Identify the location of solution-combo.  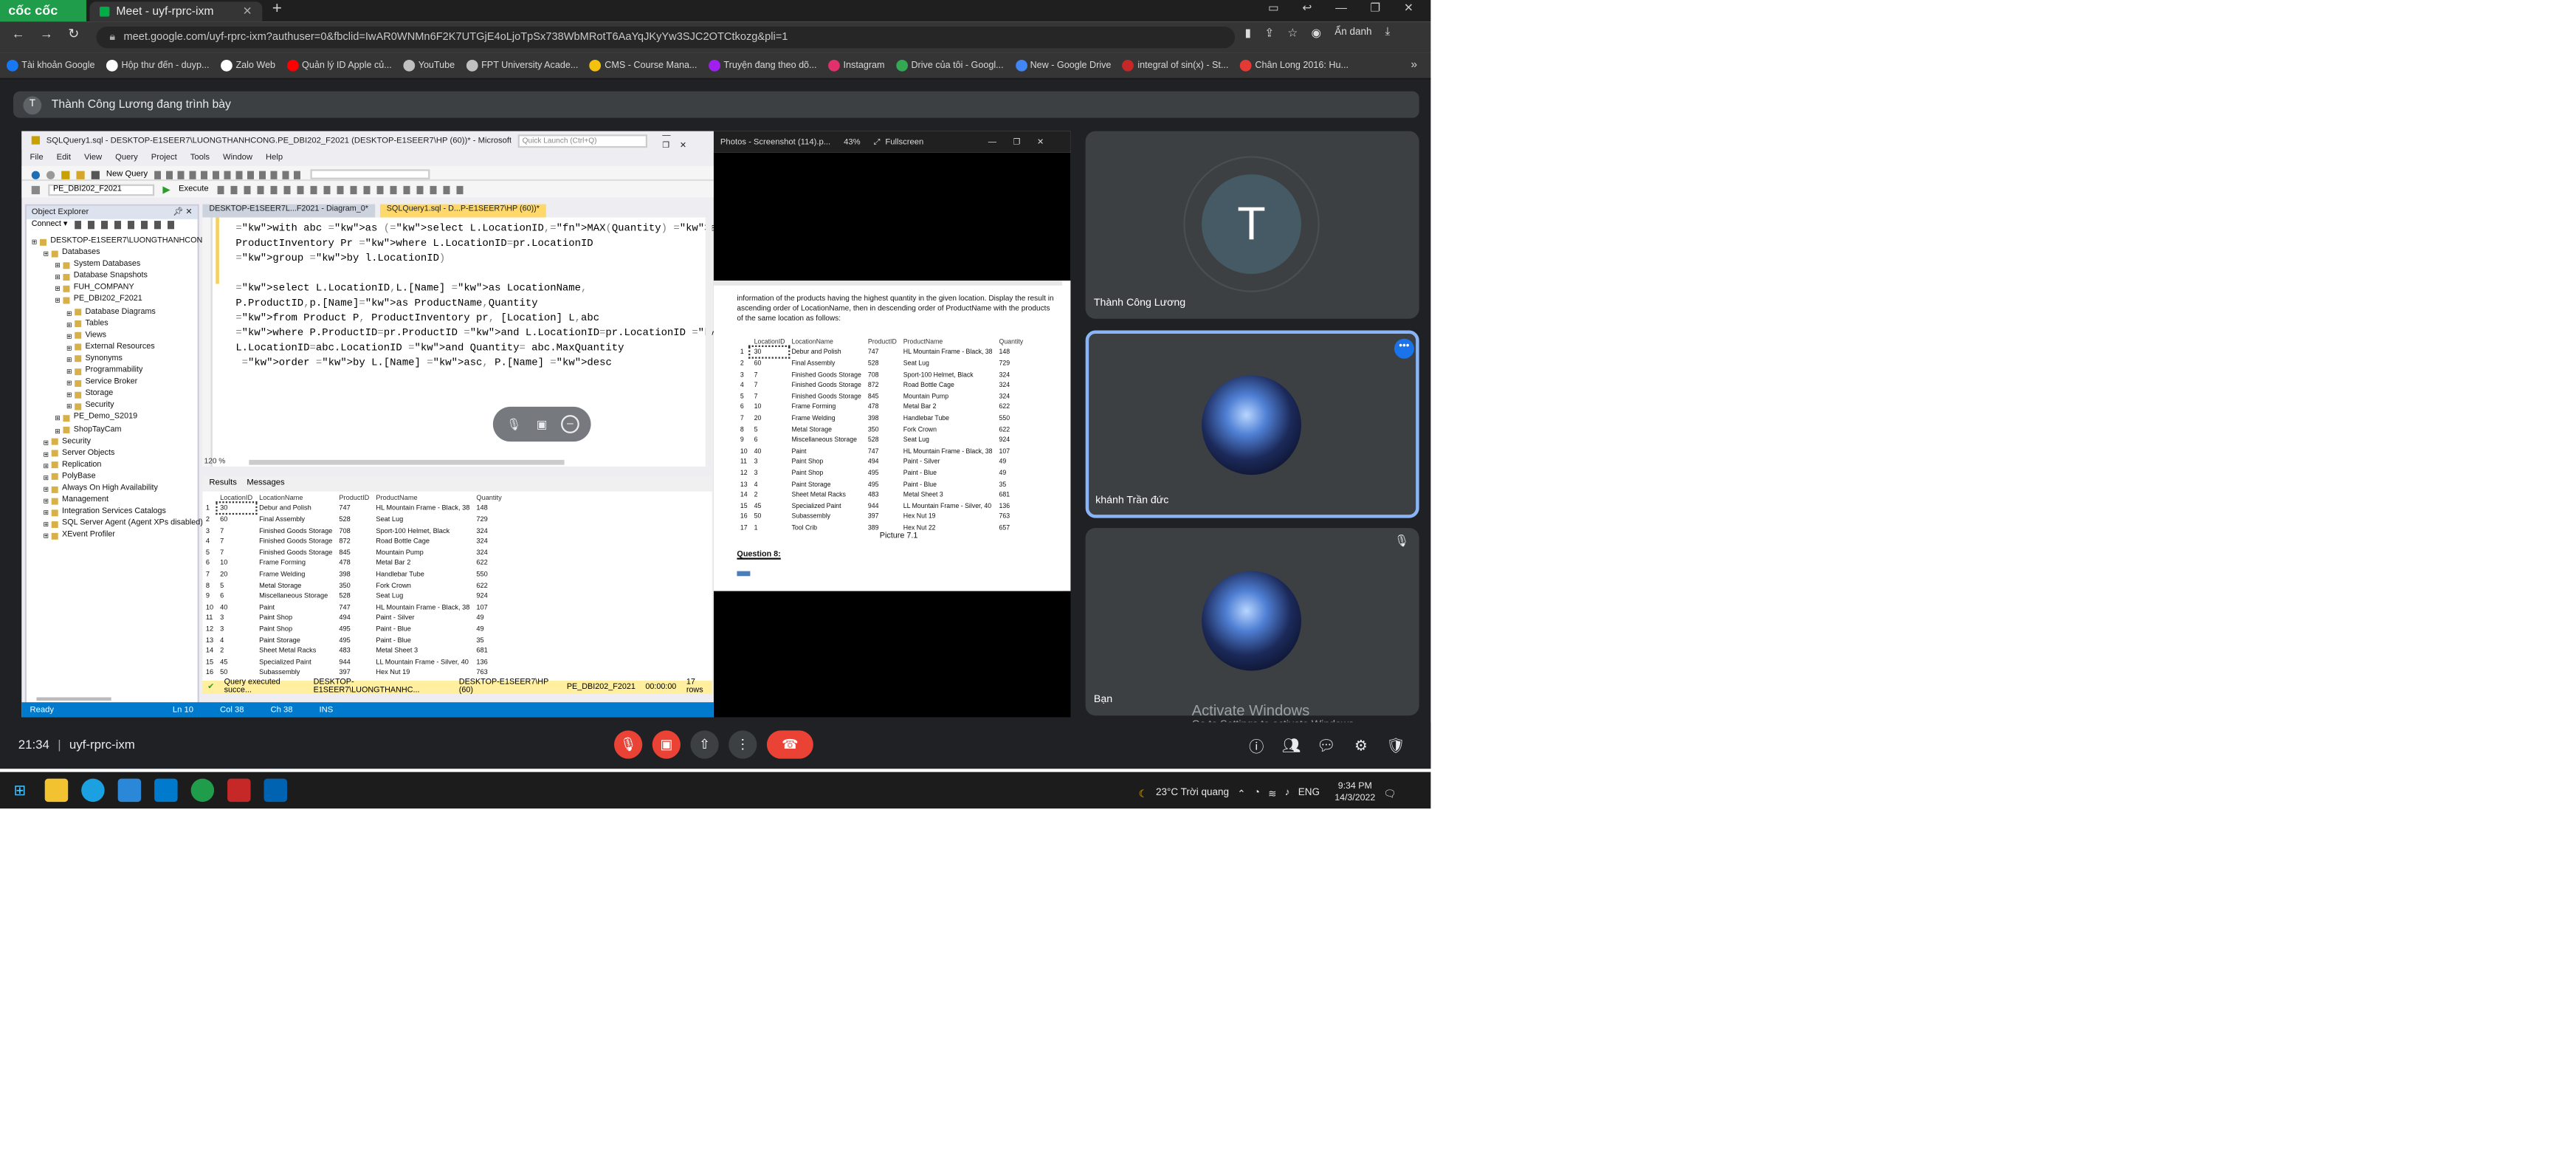
(370, 174).